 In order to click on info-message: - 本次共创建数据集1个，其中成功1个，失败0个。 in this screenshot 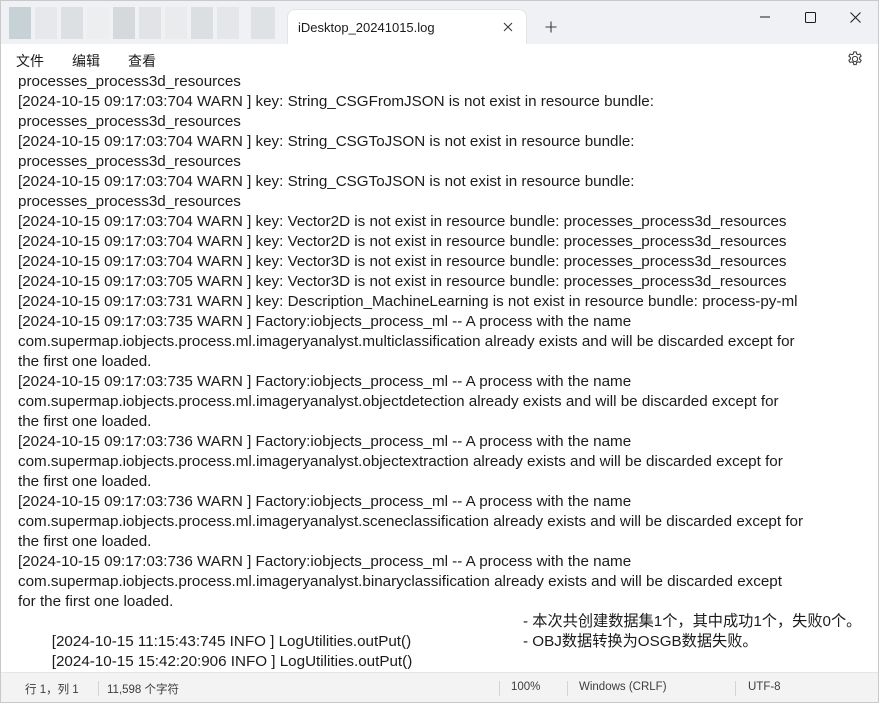, I will do `click(692, 621)`.